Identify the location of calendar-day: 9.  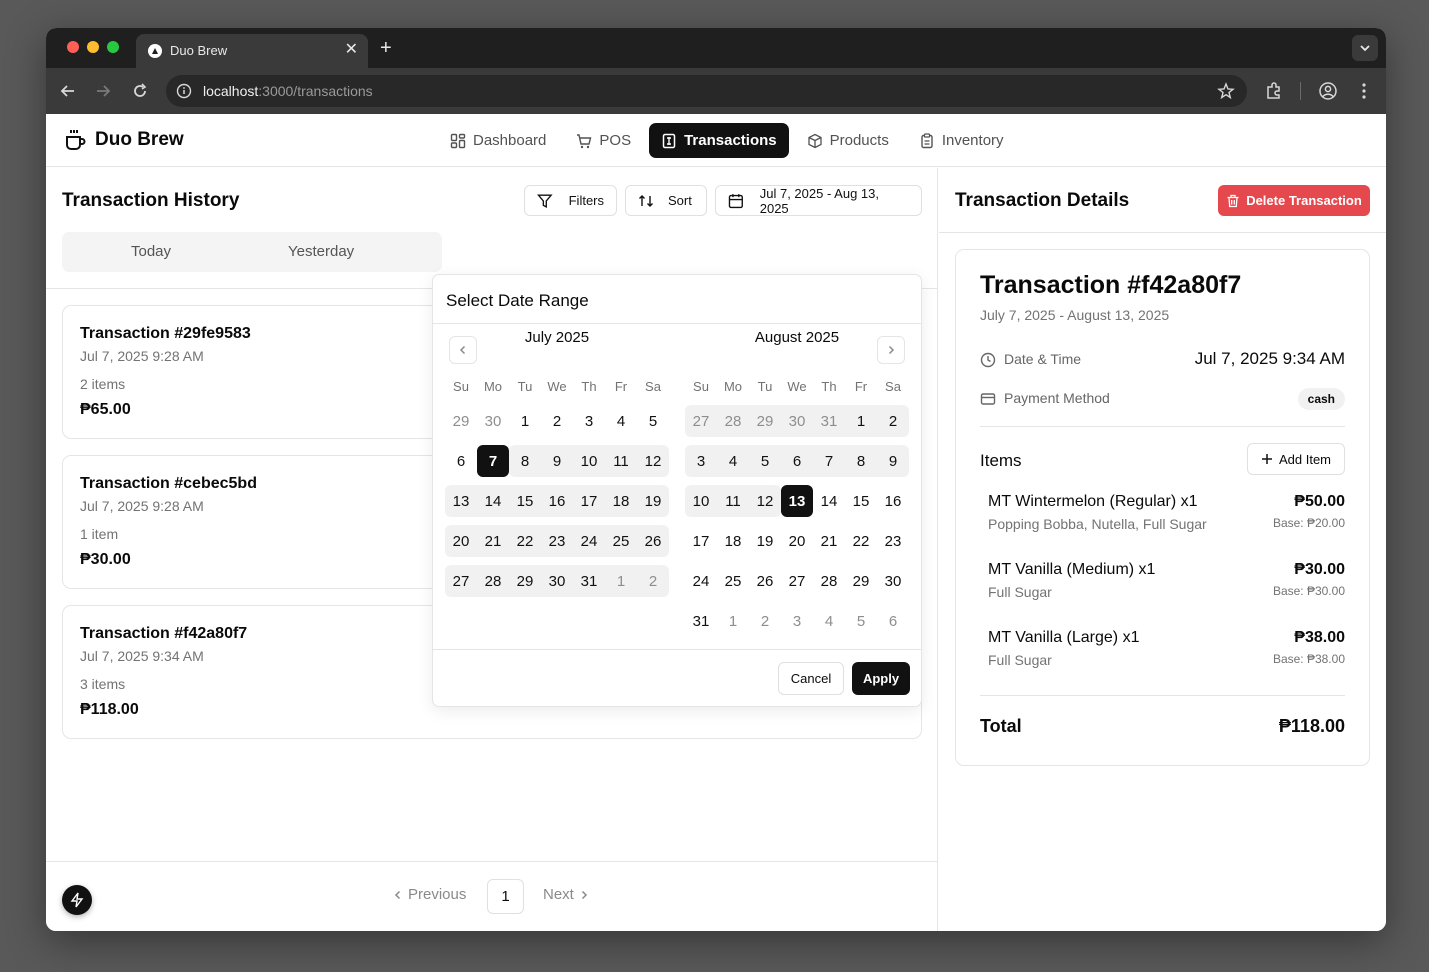
(893, 461).